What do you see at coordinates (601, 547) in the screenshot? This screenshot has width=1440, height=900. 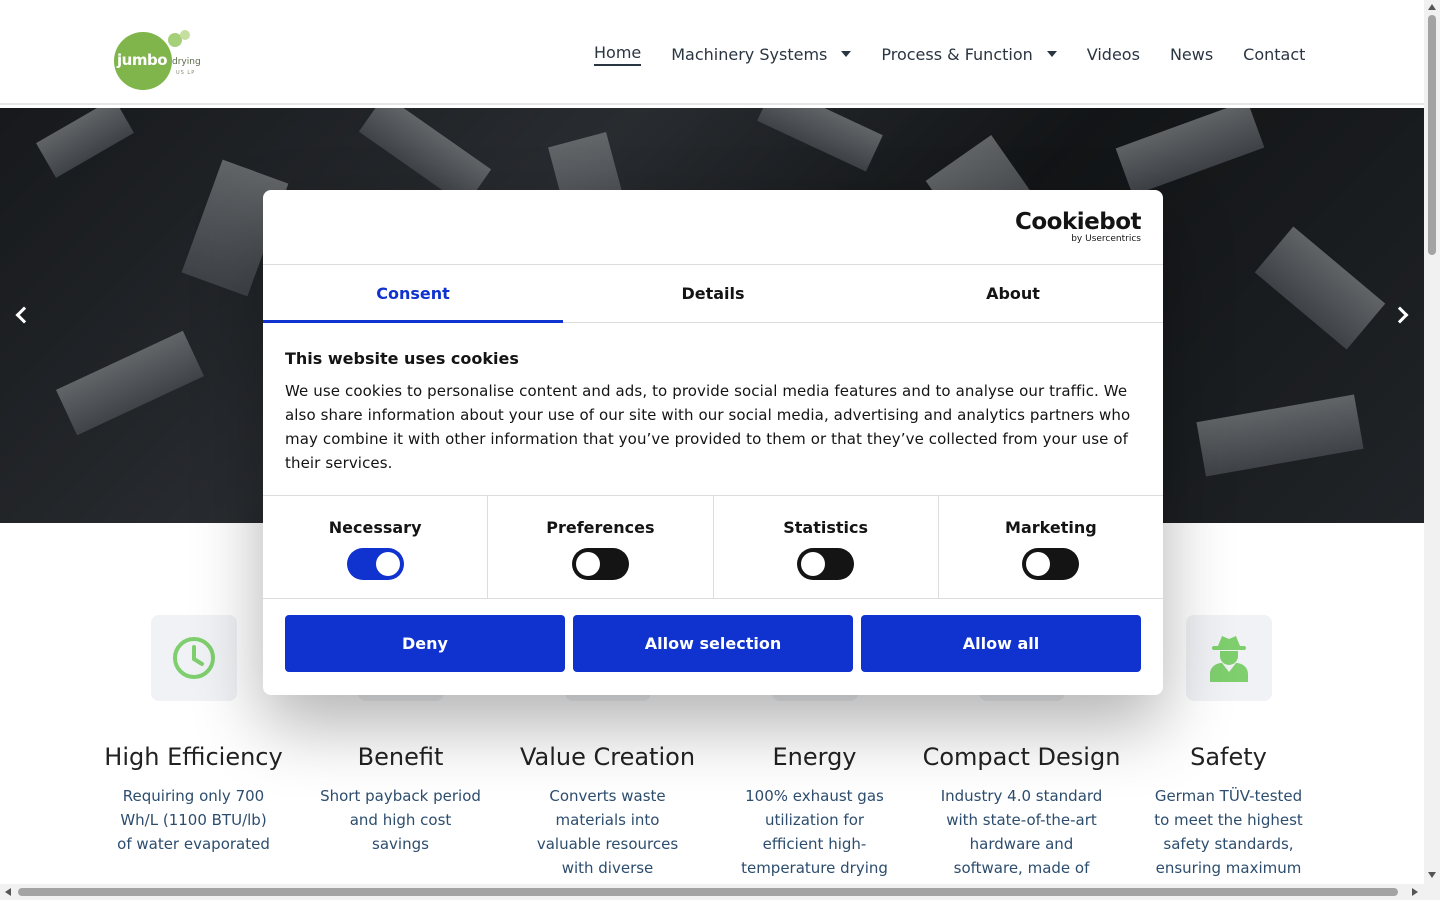 I see `toggle-preferences: Preferences` at bounding box center [601, 547].